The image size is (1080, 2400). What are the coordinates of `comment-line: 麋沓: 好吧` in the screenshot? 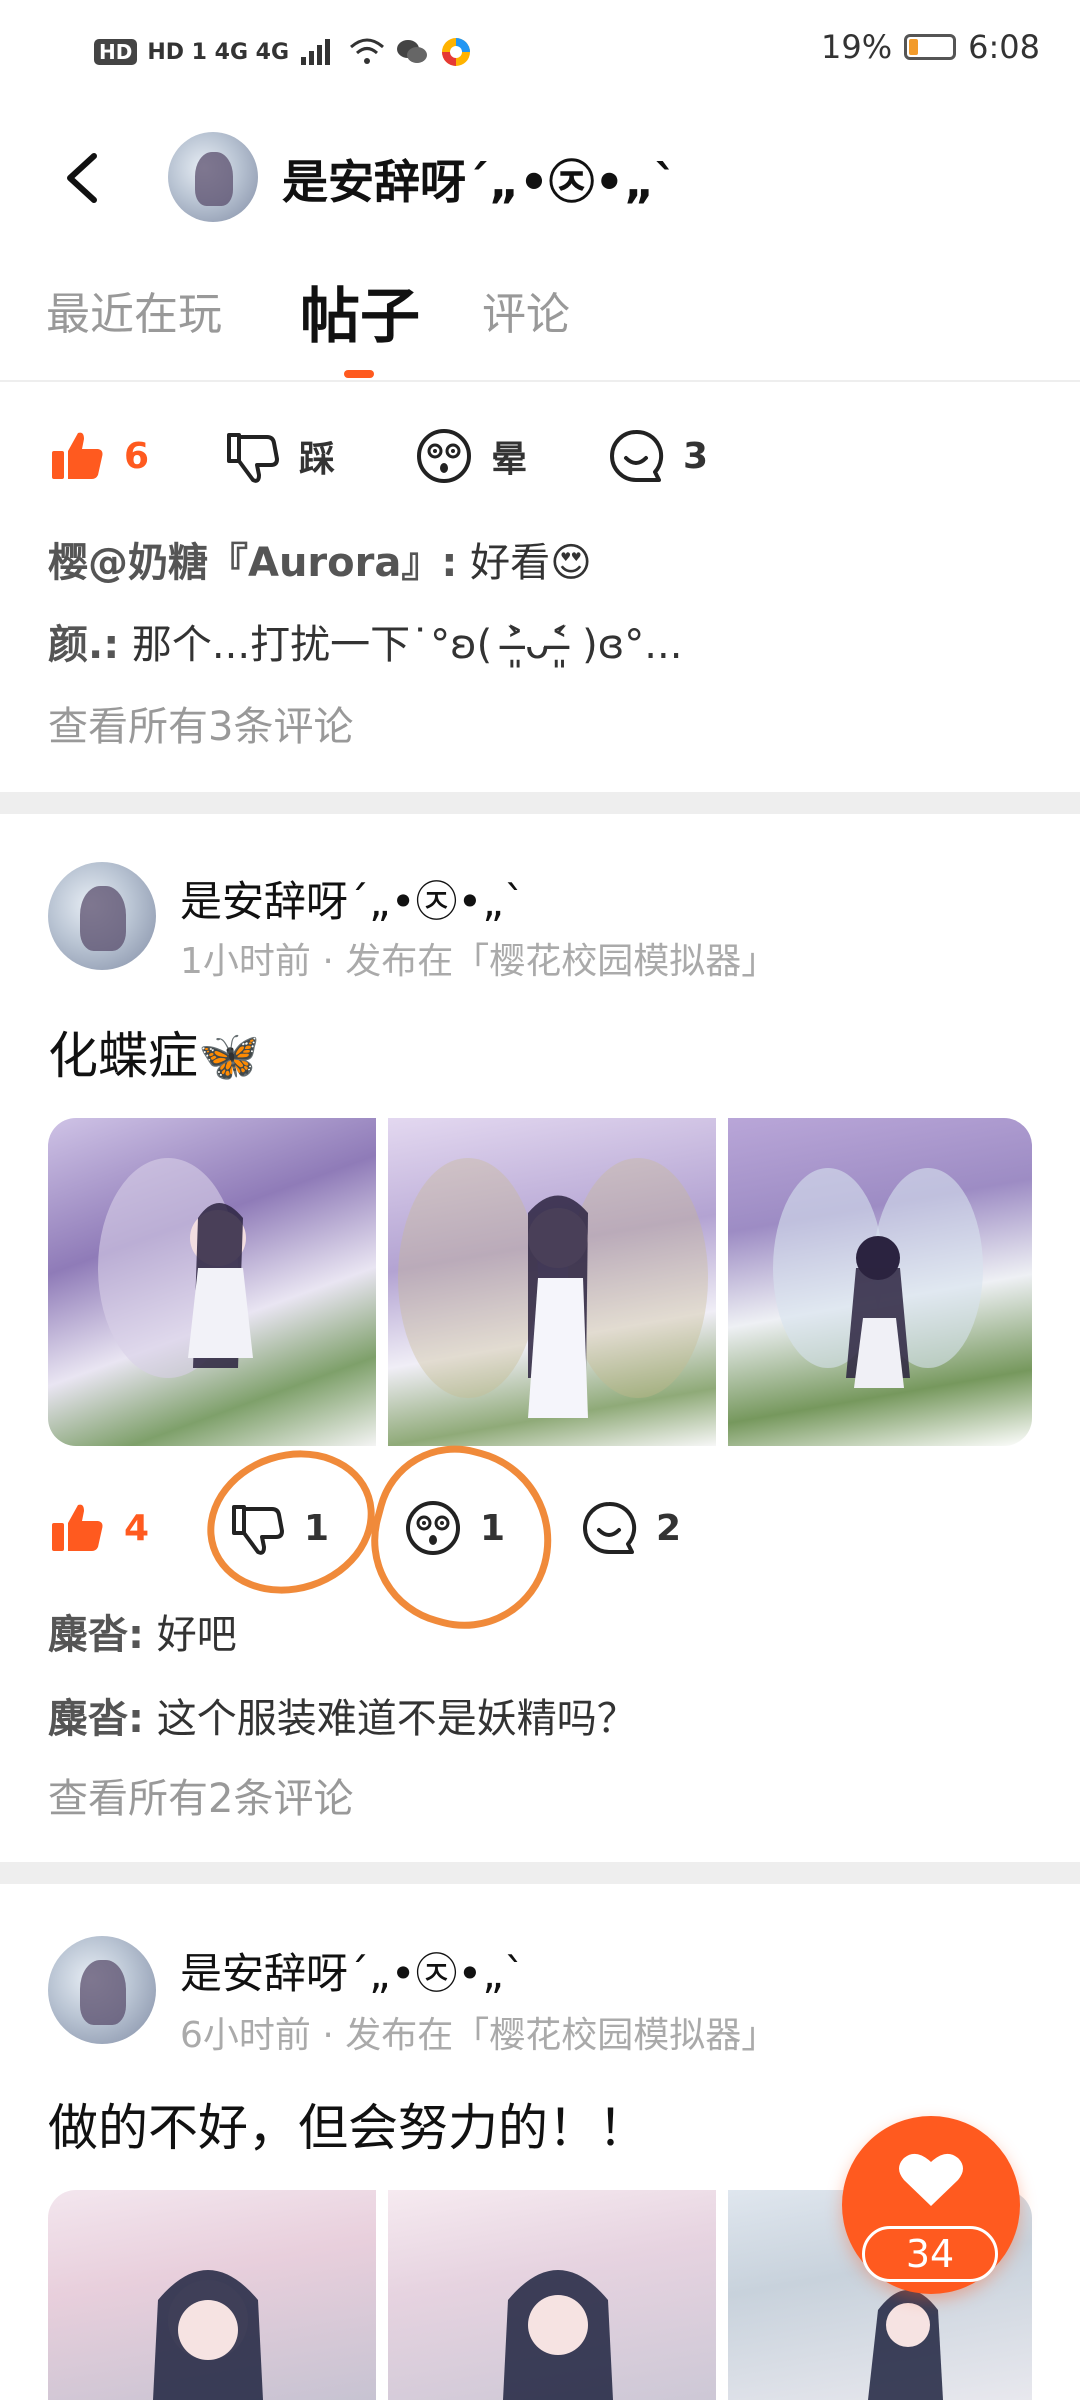 It's located at (142, 1631).